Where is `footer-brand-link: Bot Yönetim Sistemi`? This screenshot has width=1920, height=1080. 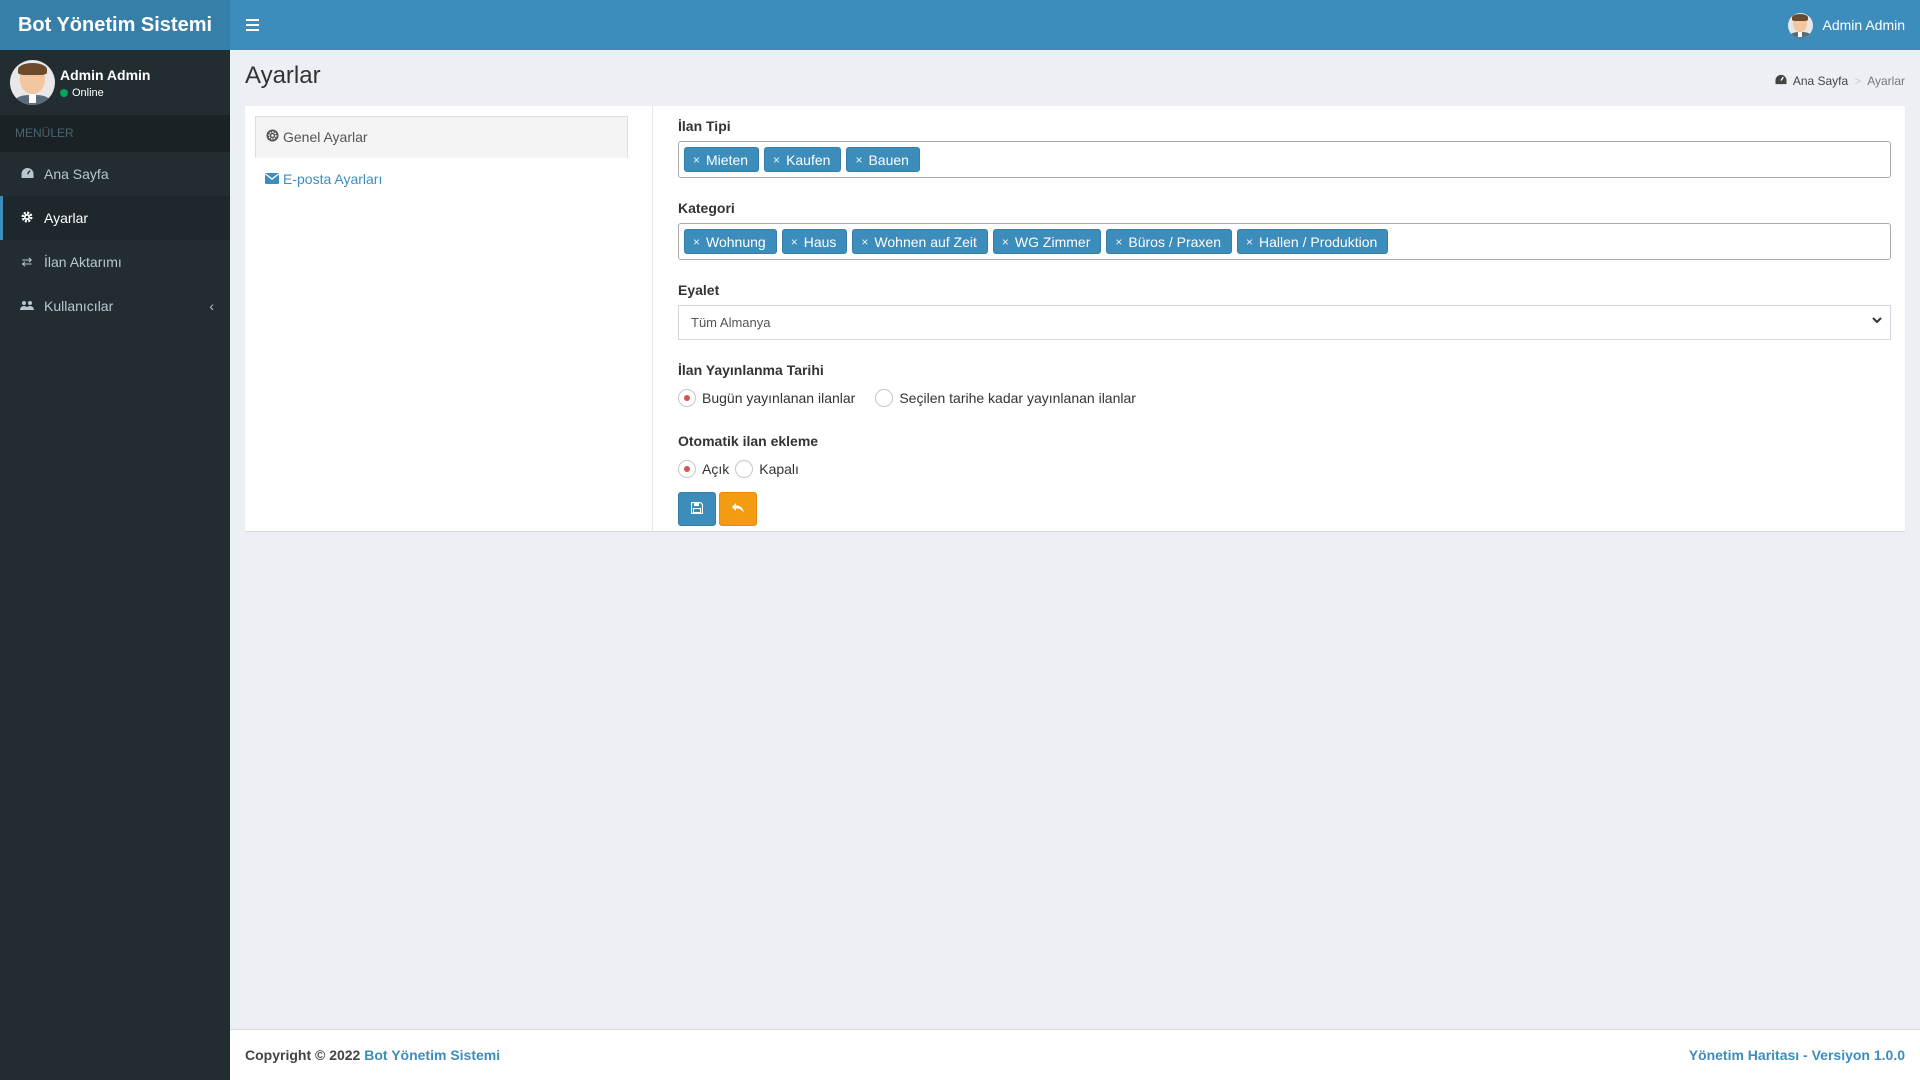
footer-brand-link: Bot Yönetim Sistemi is located at coordinates (432, 1055).